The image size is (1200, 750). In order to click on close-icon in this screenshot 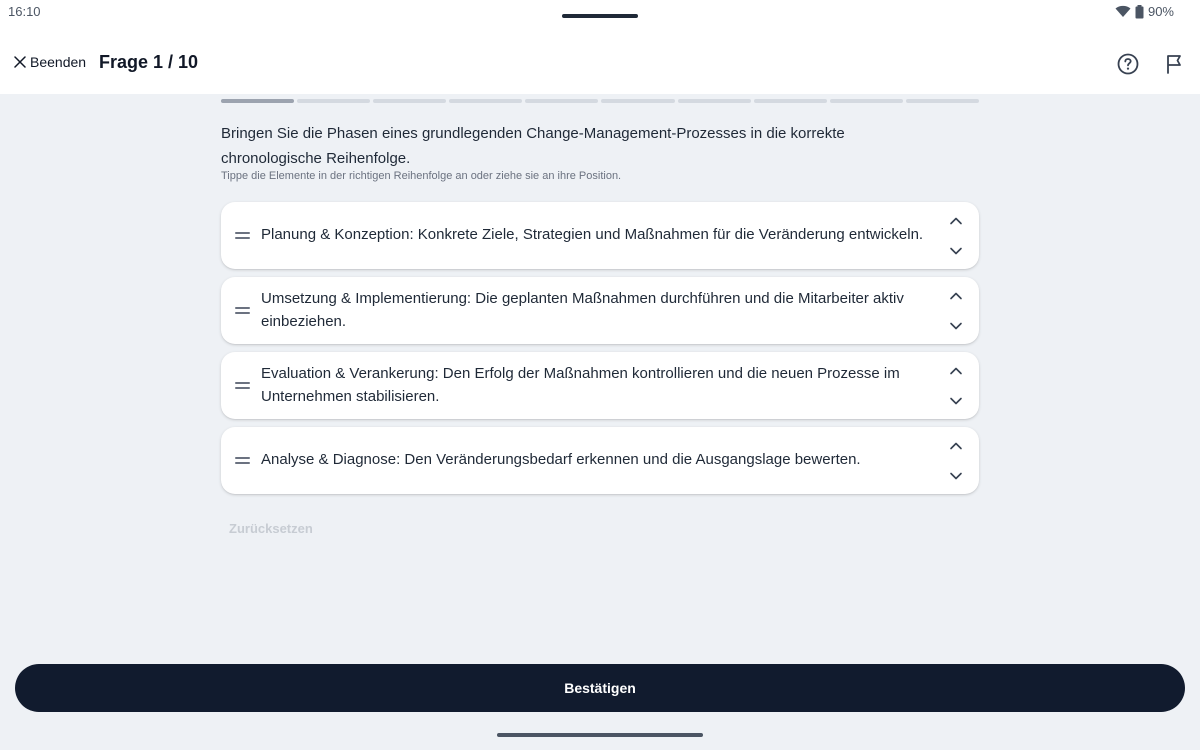, I will do `click(20, 62)`.